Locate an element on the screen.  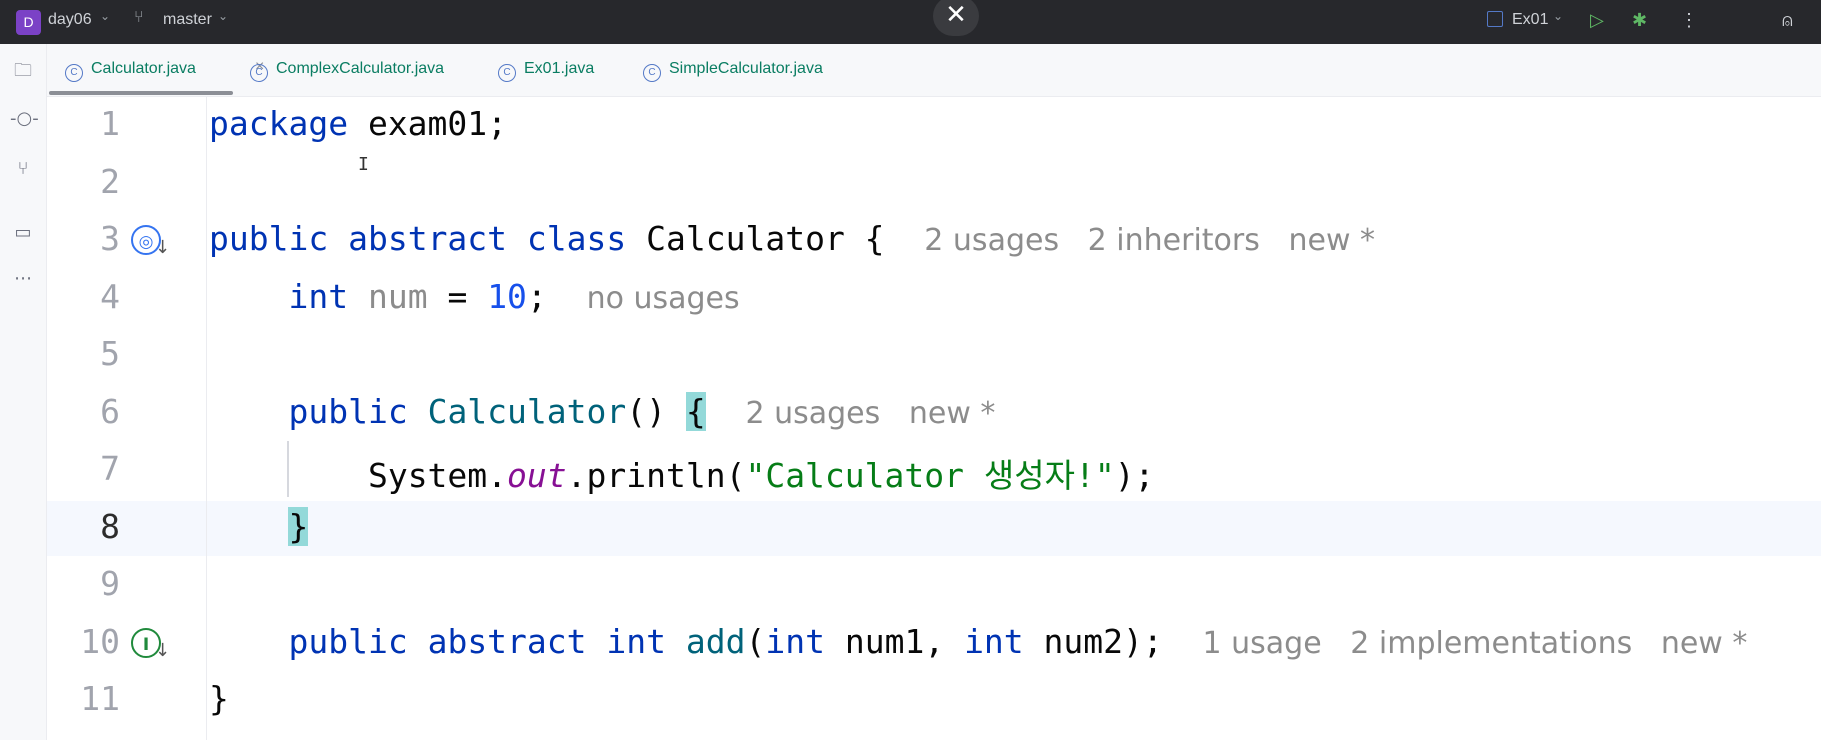
commit-icon: -○- is located at coordinates (24, 119).